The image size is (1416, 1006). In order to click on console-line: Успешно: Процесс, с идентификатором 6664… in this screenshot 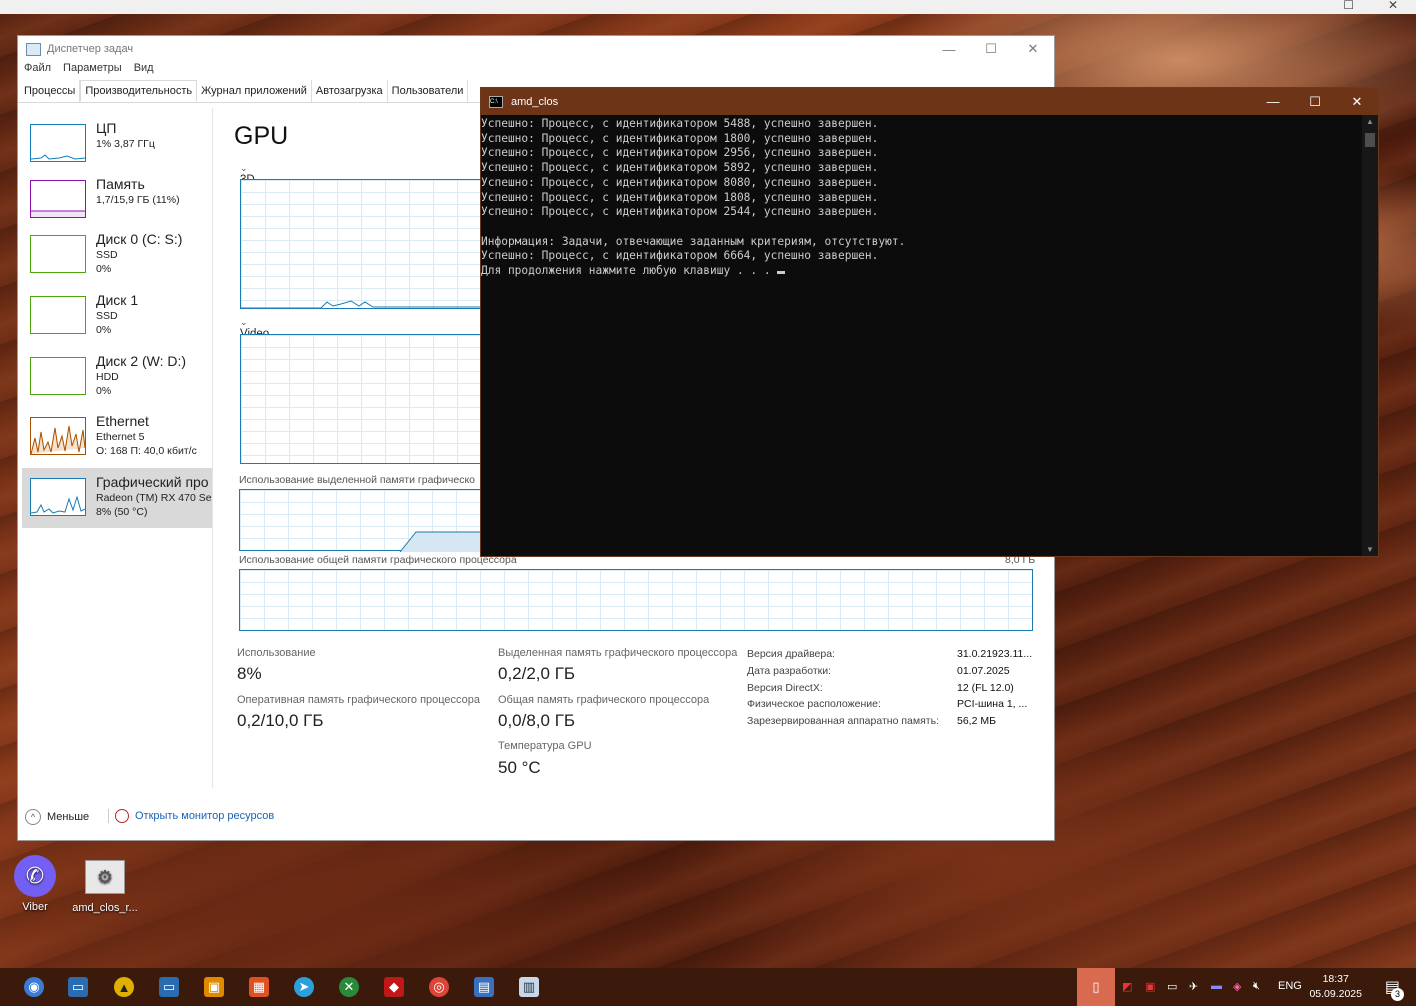, I will do `click(680, 256)`.